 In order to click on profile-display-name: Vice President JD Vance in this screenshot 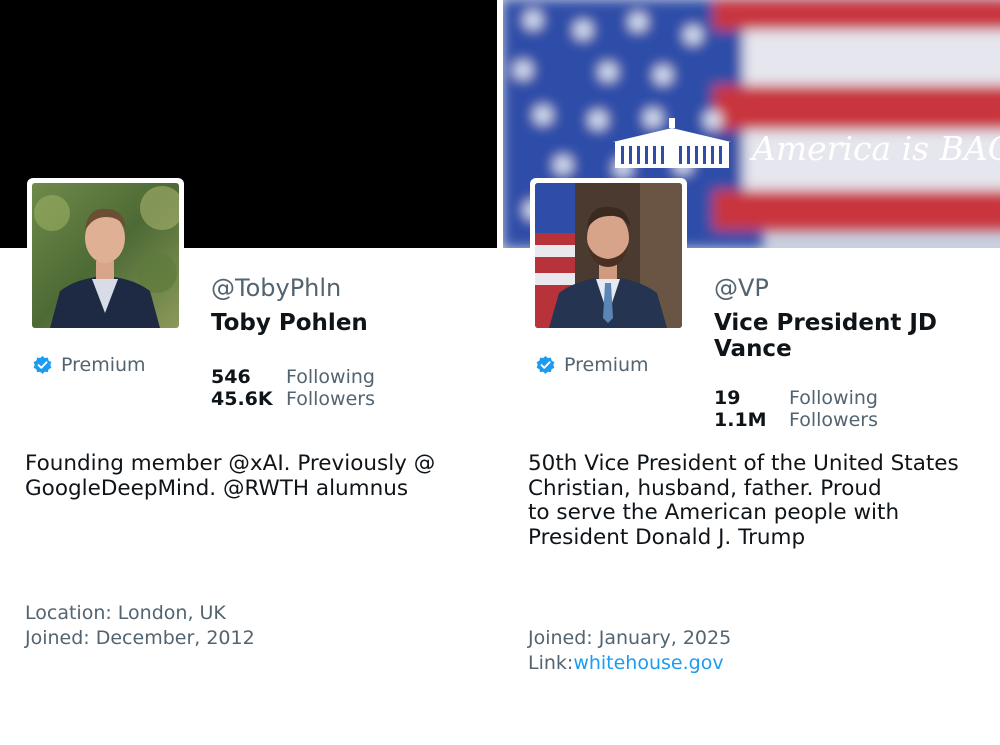, I will do `click(825, 336)`.